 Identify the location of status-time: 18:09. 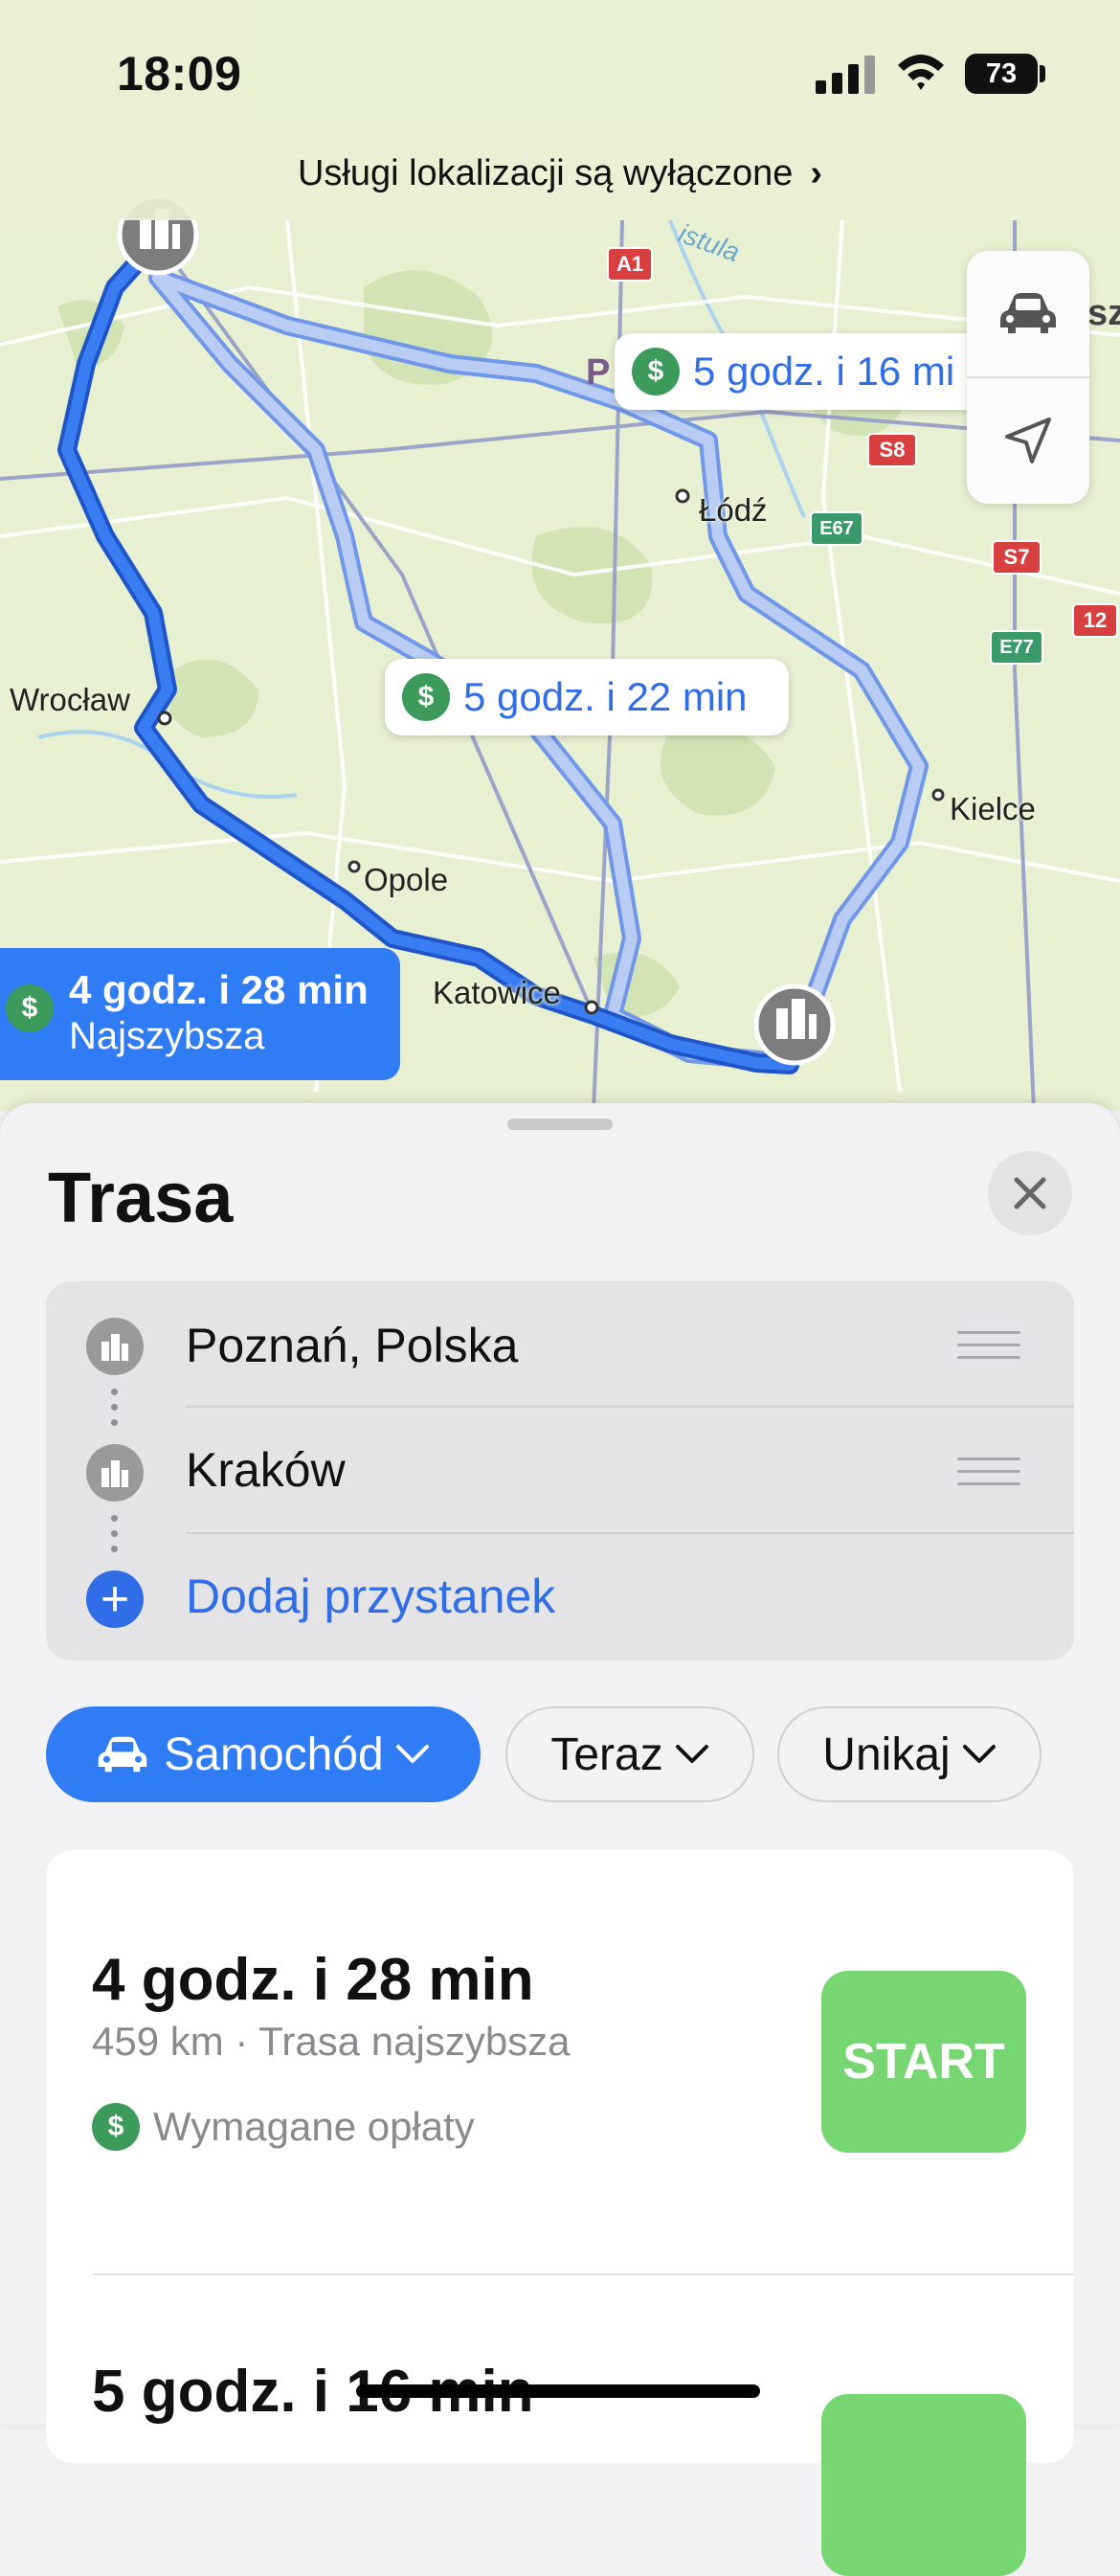
(179, 74).